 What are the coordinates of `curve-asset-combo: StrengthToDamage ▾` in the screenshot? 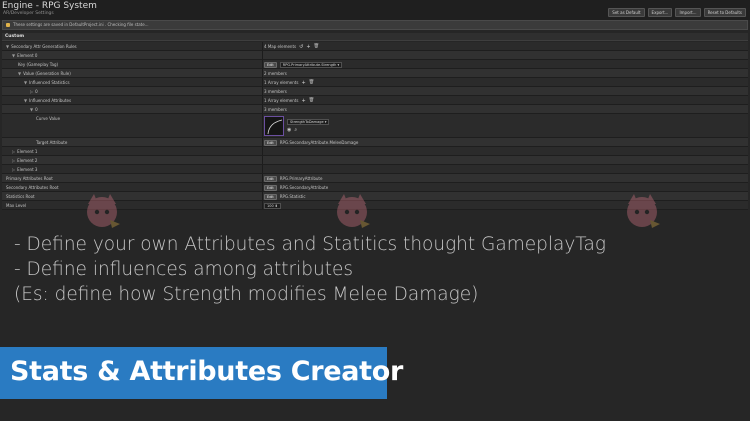 It's located at (308, 122).